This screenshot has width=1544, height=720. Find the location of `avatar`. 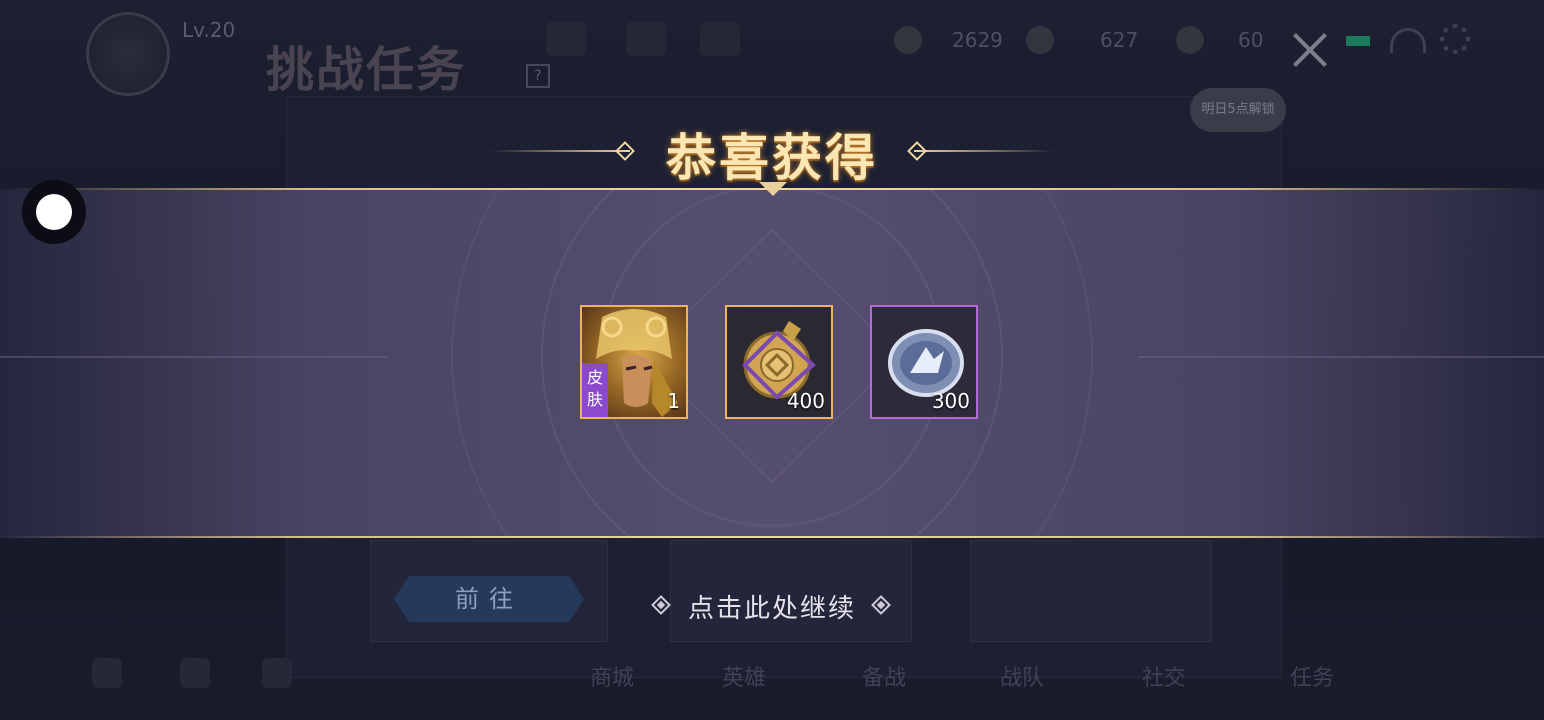

avatar is located at coordinates (128, 54).